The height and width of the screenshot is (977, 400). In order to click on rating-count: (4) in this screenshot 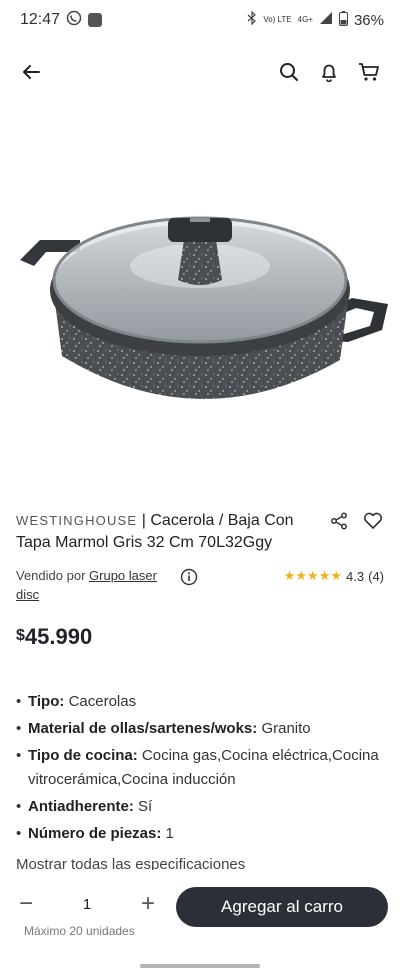, I will do `click(376, 576)`.